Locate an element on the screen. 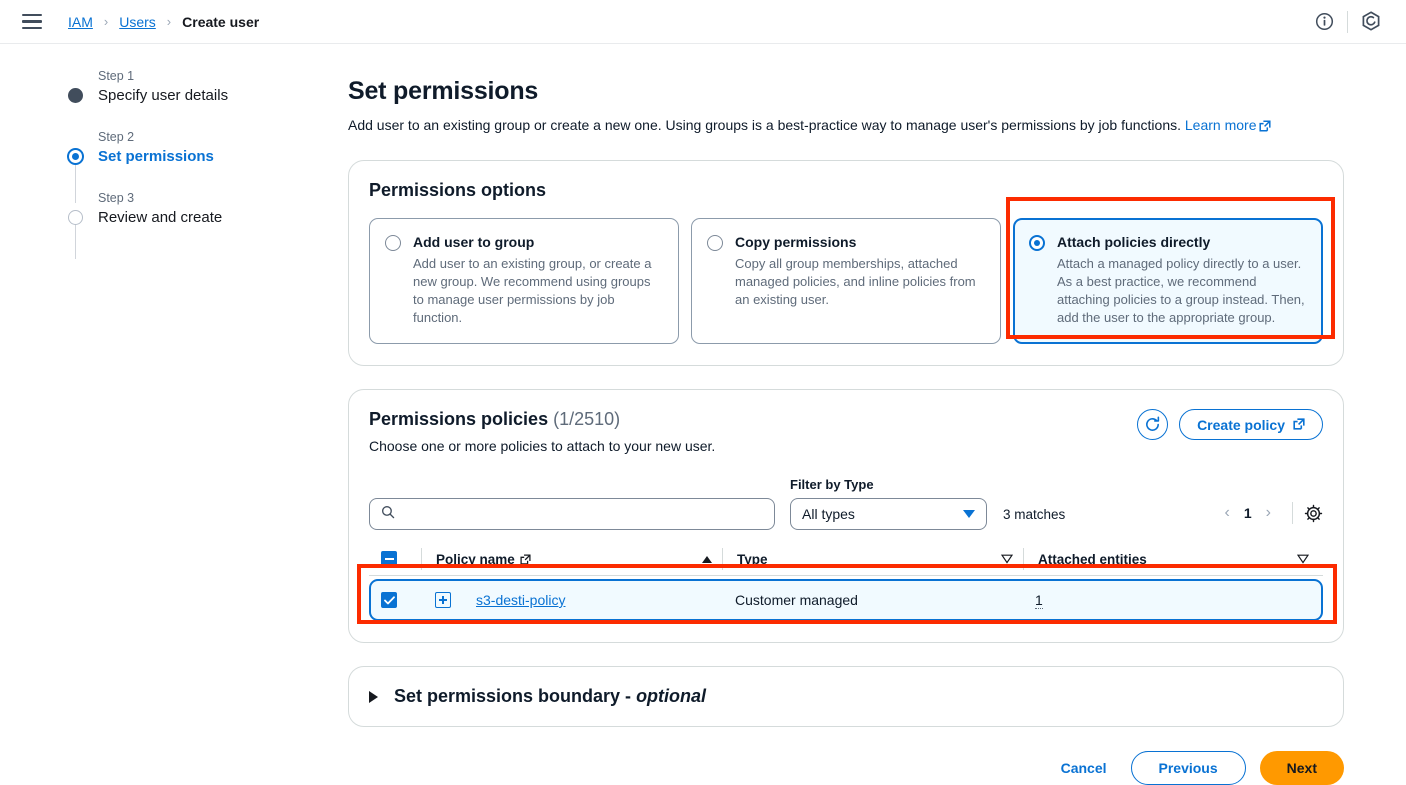 This screenshot has width=1406, height=785. column-label: Policy name is located at coordinates (475, 559).